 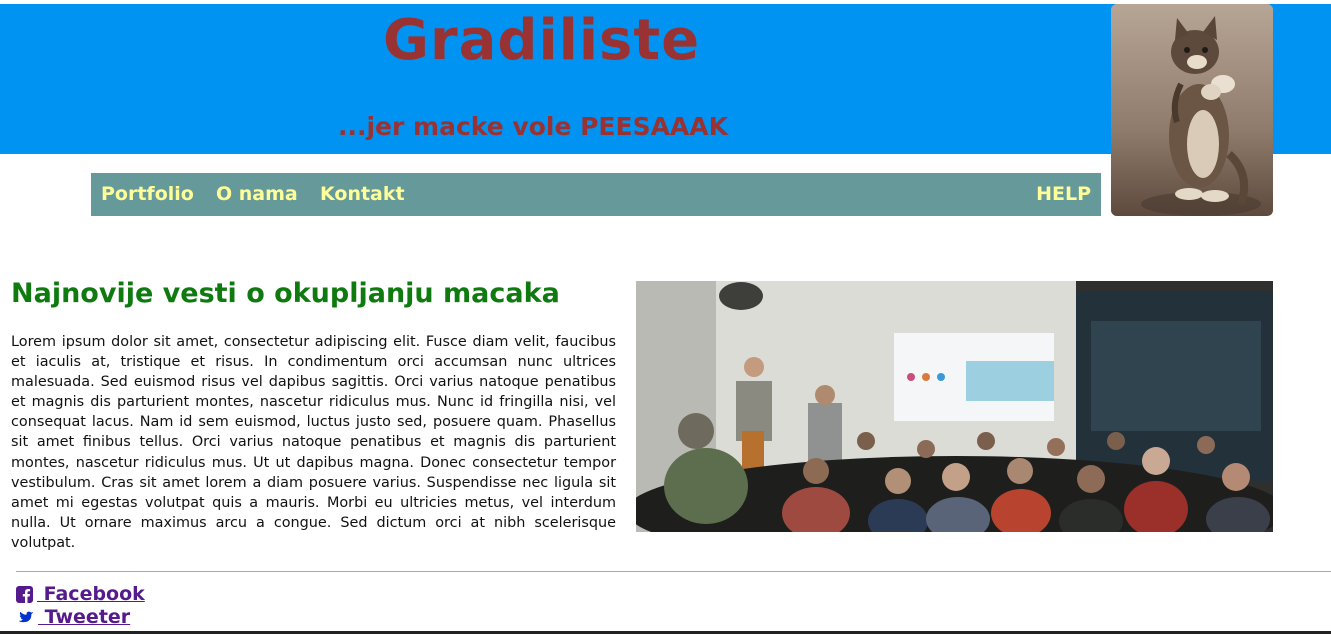 I want to click on nav-link-kontakt: Kontakt, so click(x=362, y=194).